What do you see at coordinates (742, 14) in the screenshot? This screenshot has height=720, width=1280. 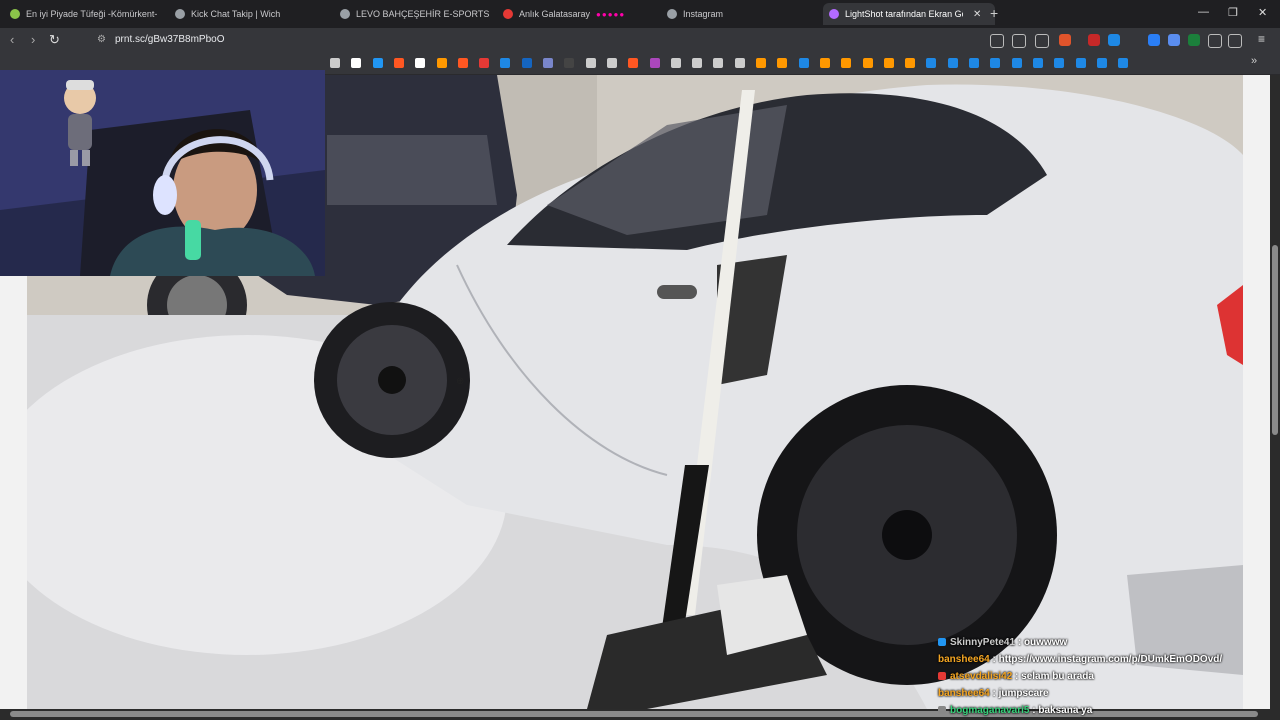 I see `tab-item: Instagram` at bounding box center [742, 14].